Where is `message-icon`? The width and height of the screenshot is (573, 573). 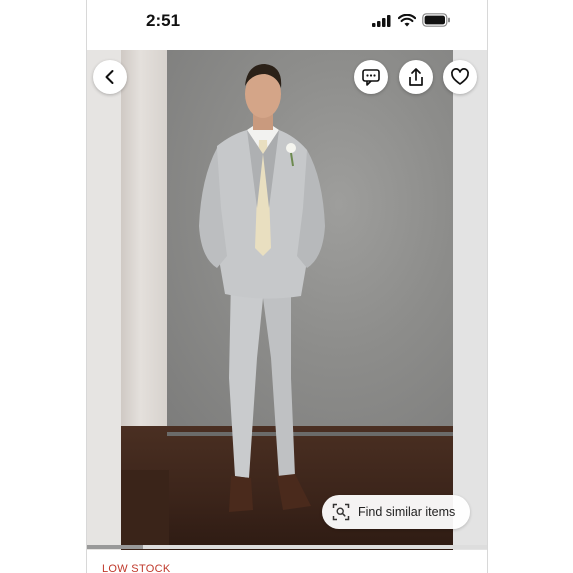 message-icon is located at coordinates (371, 77).